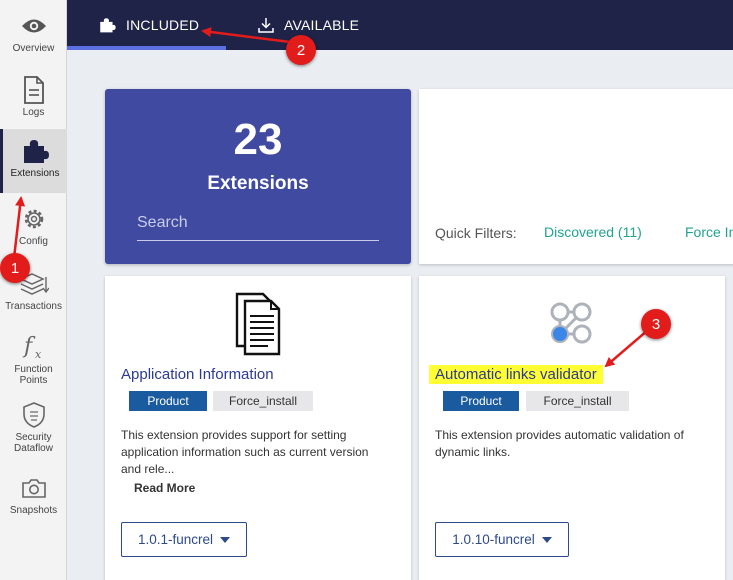  Describe the element at coordinates (259, 326) in the screenshot. I see `documents-icon` at that location.